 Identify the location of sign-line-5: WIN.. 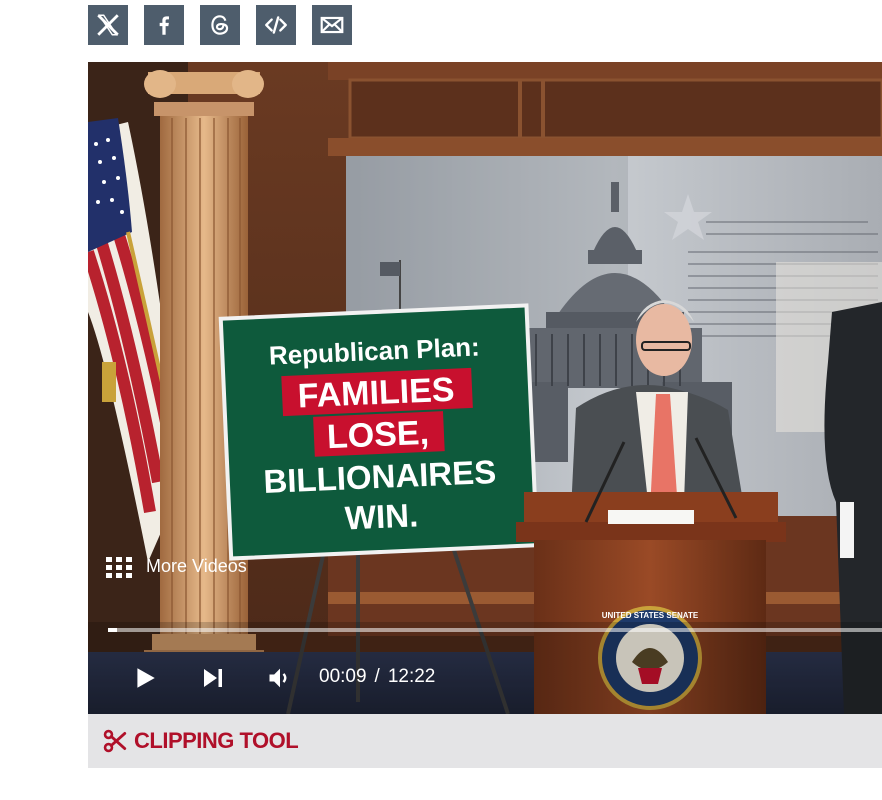
(381, 516).